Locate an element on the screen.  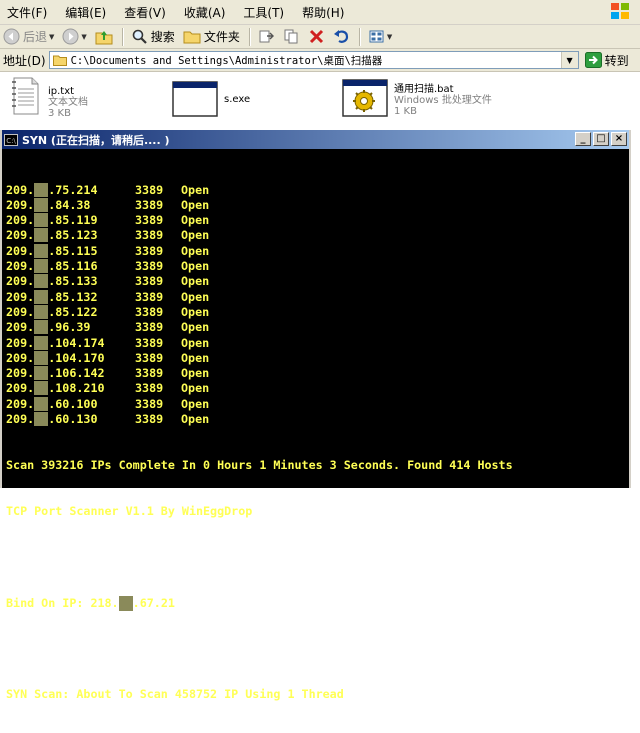
go-button: 转到 is located at coordinates (606, 60).